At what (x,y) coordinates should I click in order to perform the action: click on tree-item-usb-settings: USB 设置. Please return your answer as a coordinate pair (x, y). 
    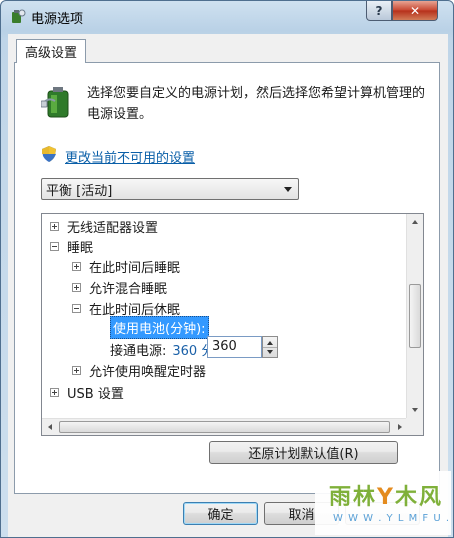
    Looking at the image, I should click on (87, 392).